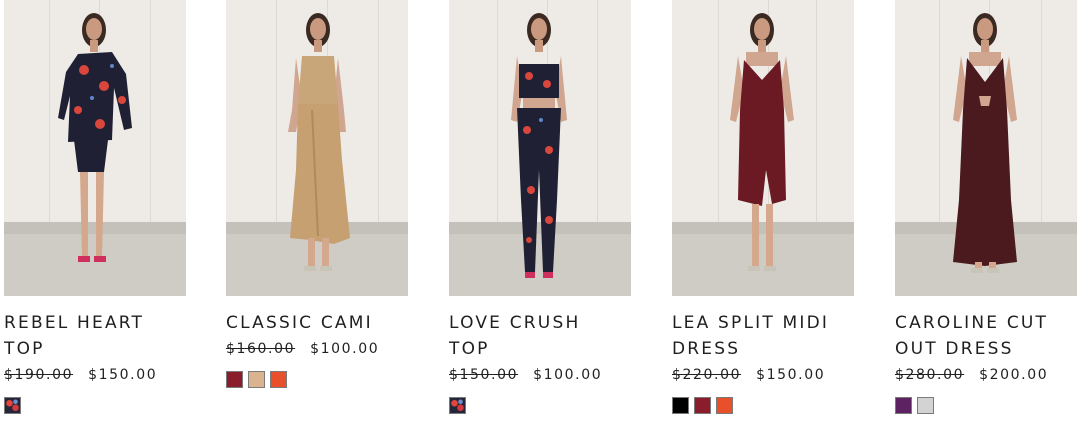 This screenshot has width=1080, height=435. I want to click on color-swatch-grey, so click(925, 405).